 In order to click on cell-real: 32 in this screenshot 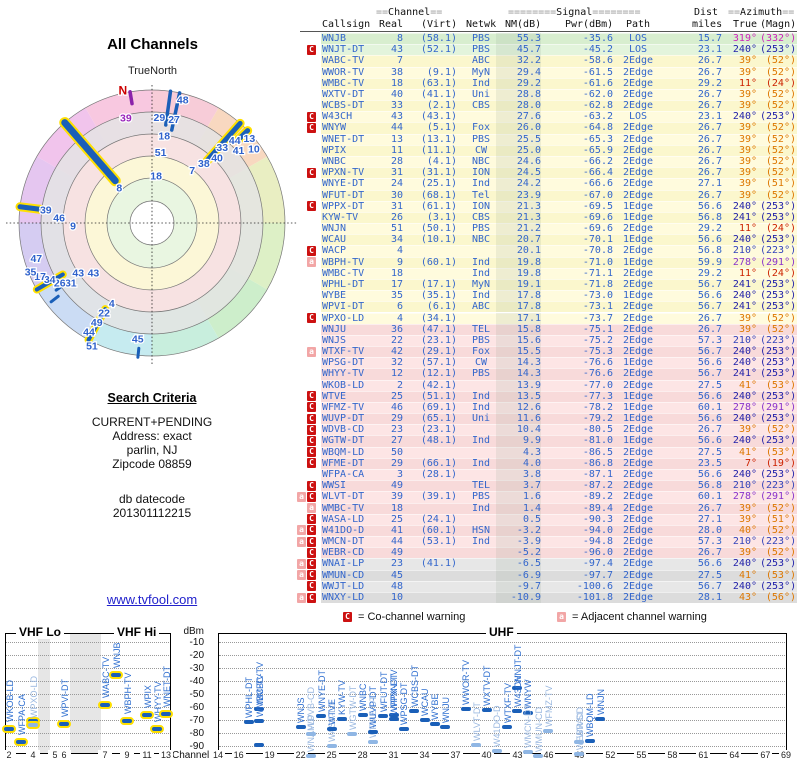, I will do `click(396, 363)`.